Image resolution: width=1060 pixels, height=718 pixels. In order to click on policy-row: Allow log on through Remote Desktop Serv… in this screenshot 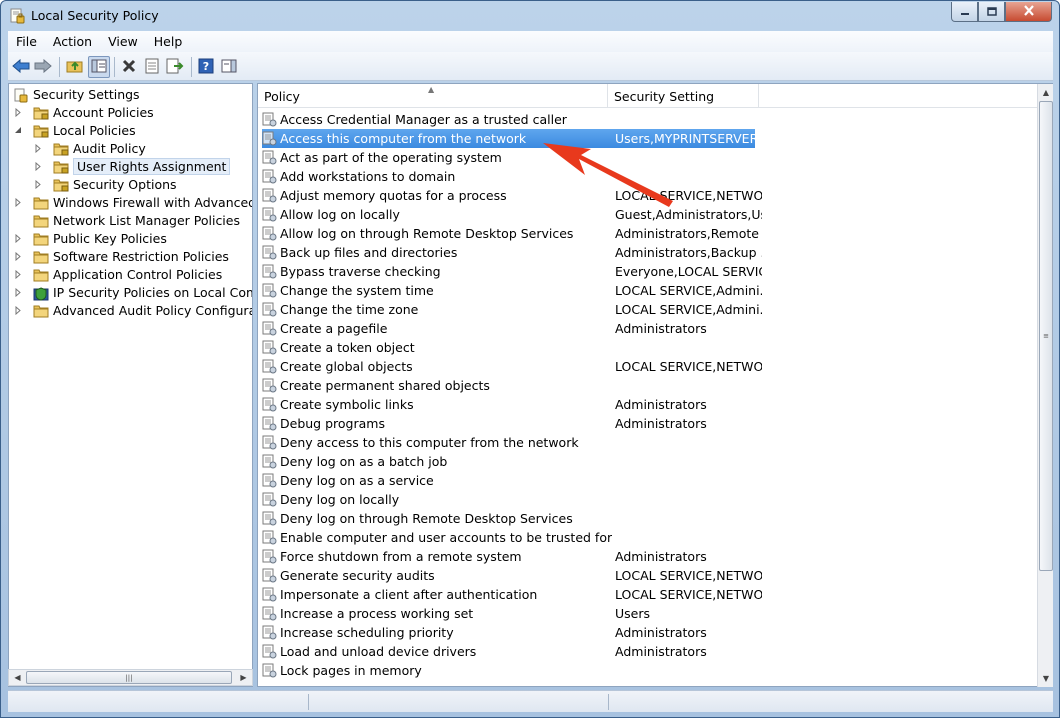, I will do `click(649, 233)`.